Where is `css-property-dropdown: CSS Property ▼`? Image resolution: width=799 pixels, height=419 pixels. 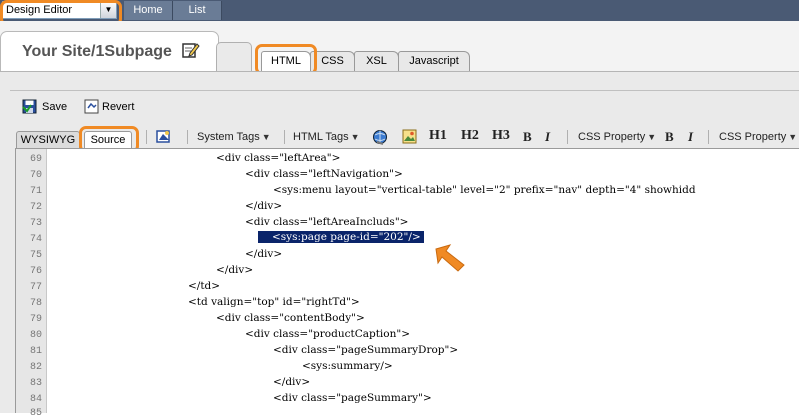 css-property-dropdown: CSS Property ▼ is located at coordinates (617, 137).